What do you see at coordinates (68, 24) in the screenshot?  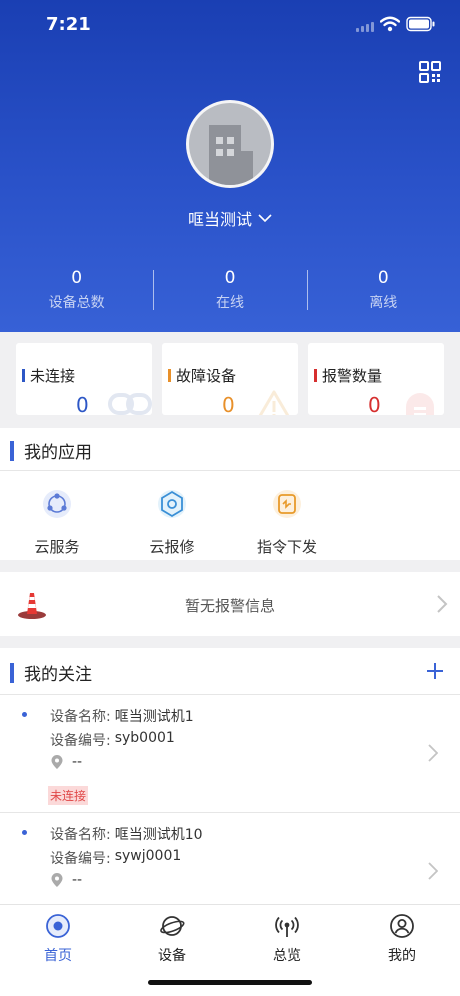 I see `status-time: 7:21` at bounding box center [68, 24].